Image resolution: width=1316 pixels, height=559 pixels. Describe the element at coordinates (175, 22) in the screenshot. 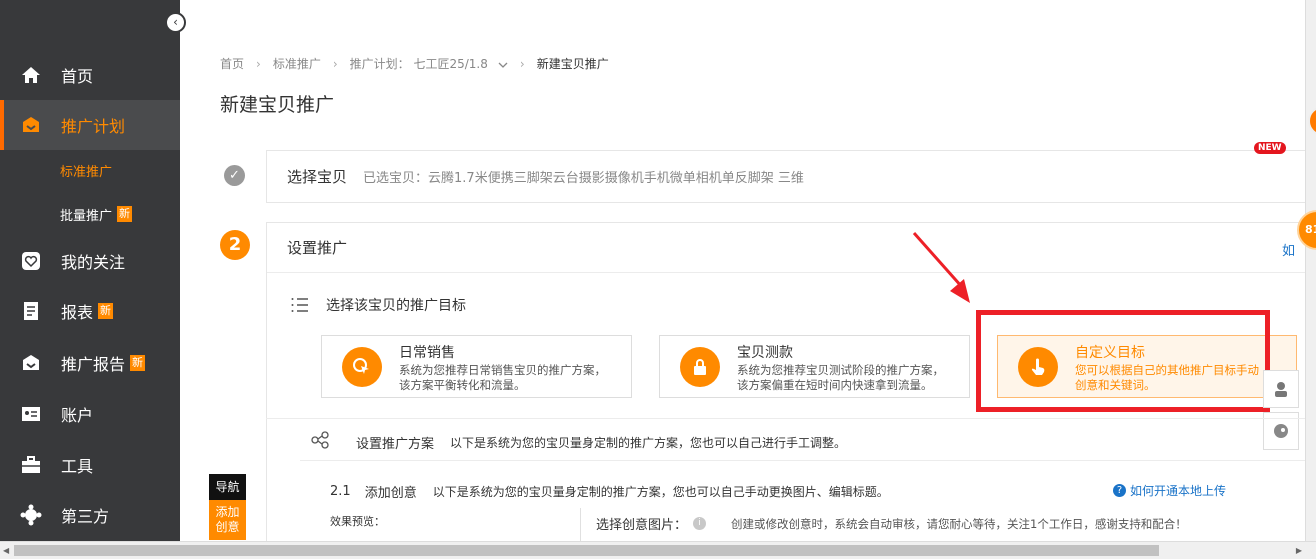

I see `chevron-left-circle-icon: ‹` at that location.